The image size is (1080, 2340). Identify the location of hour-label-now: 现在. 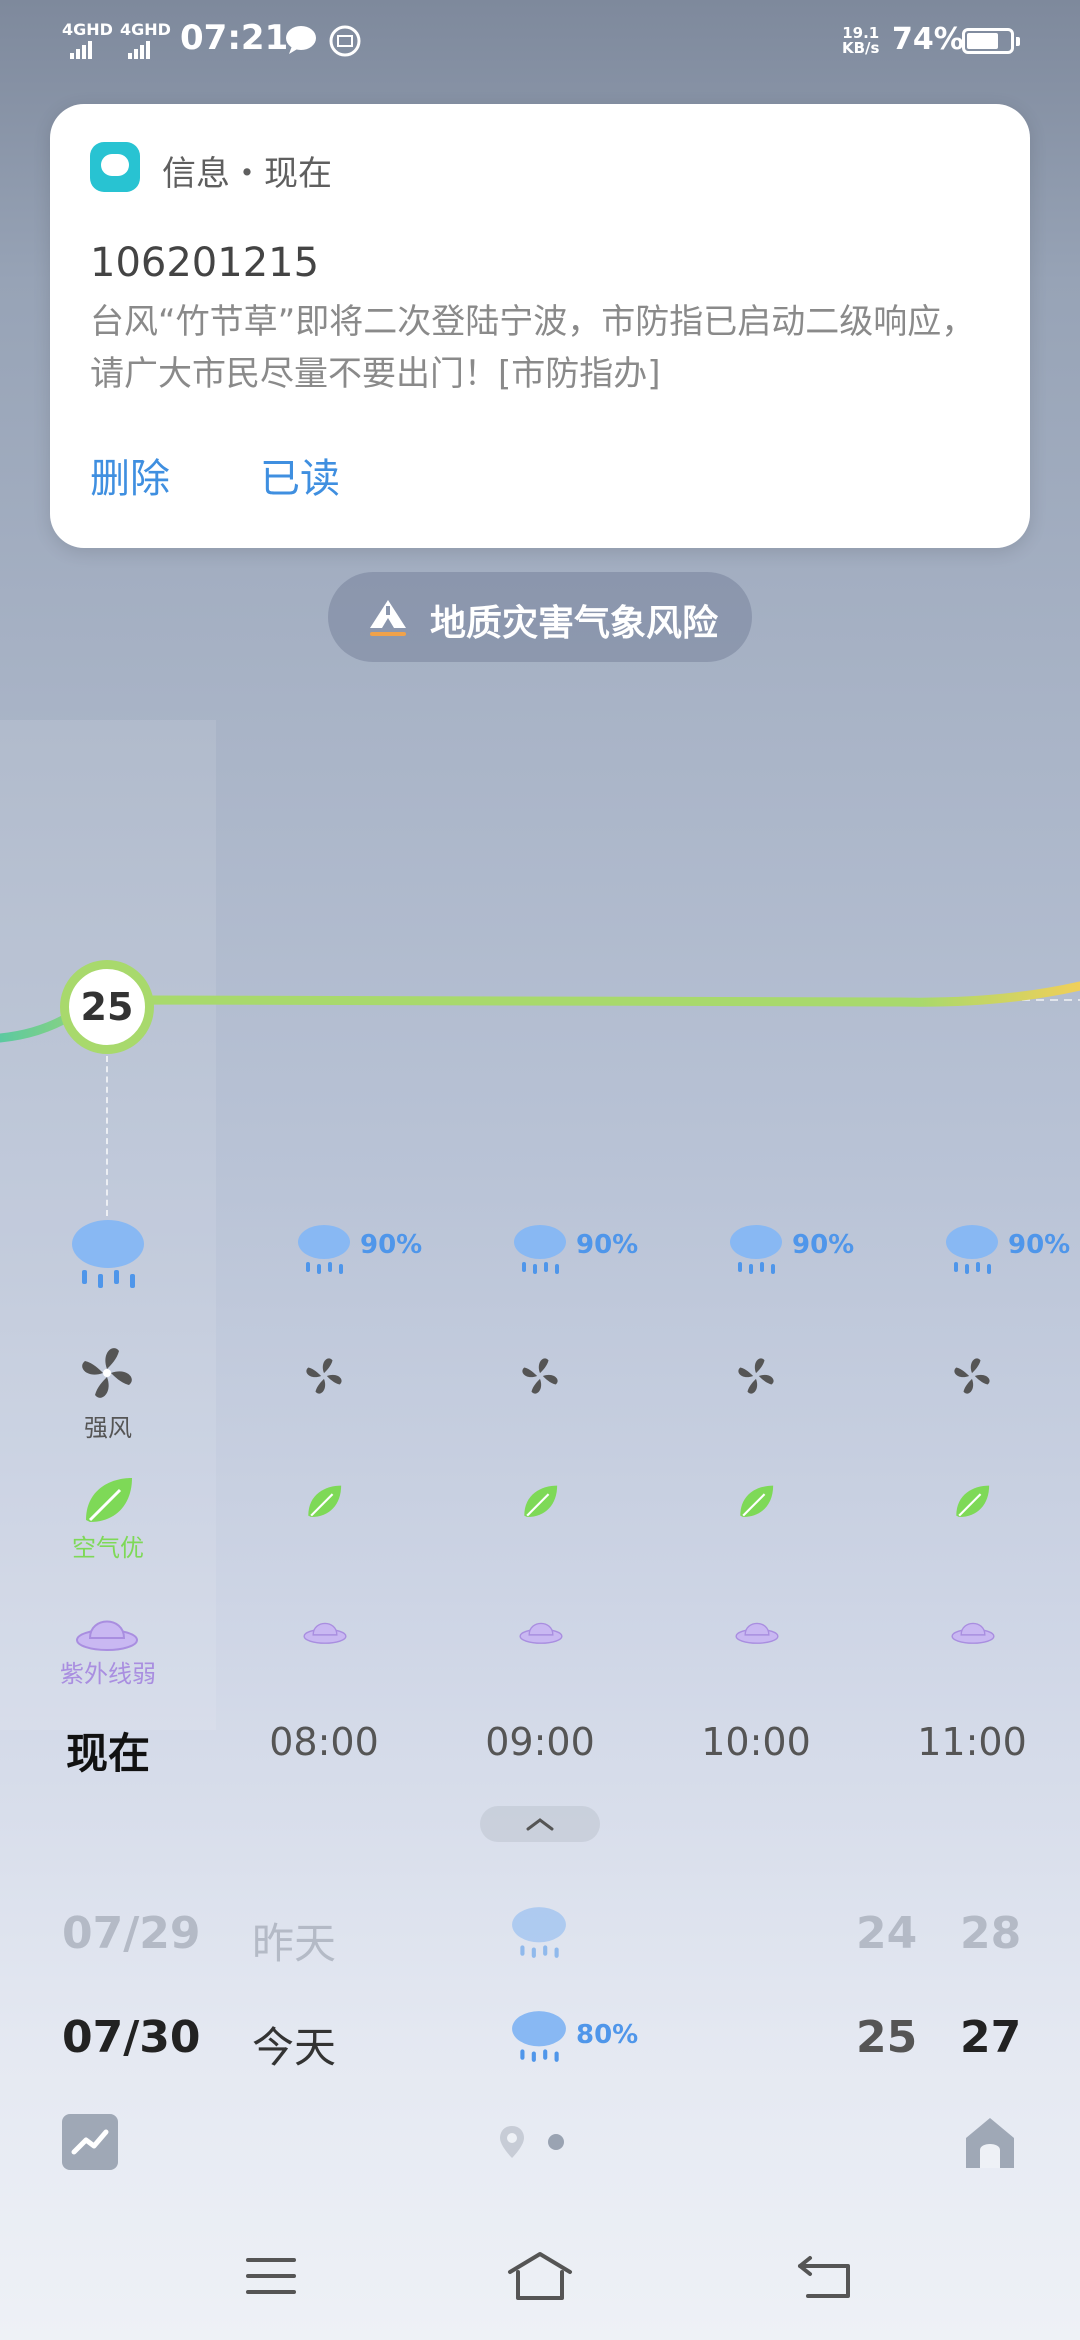
(107, 1753).